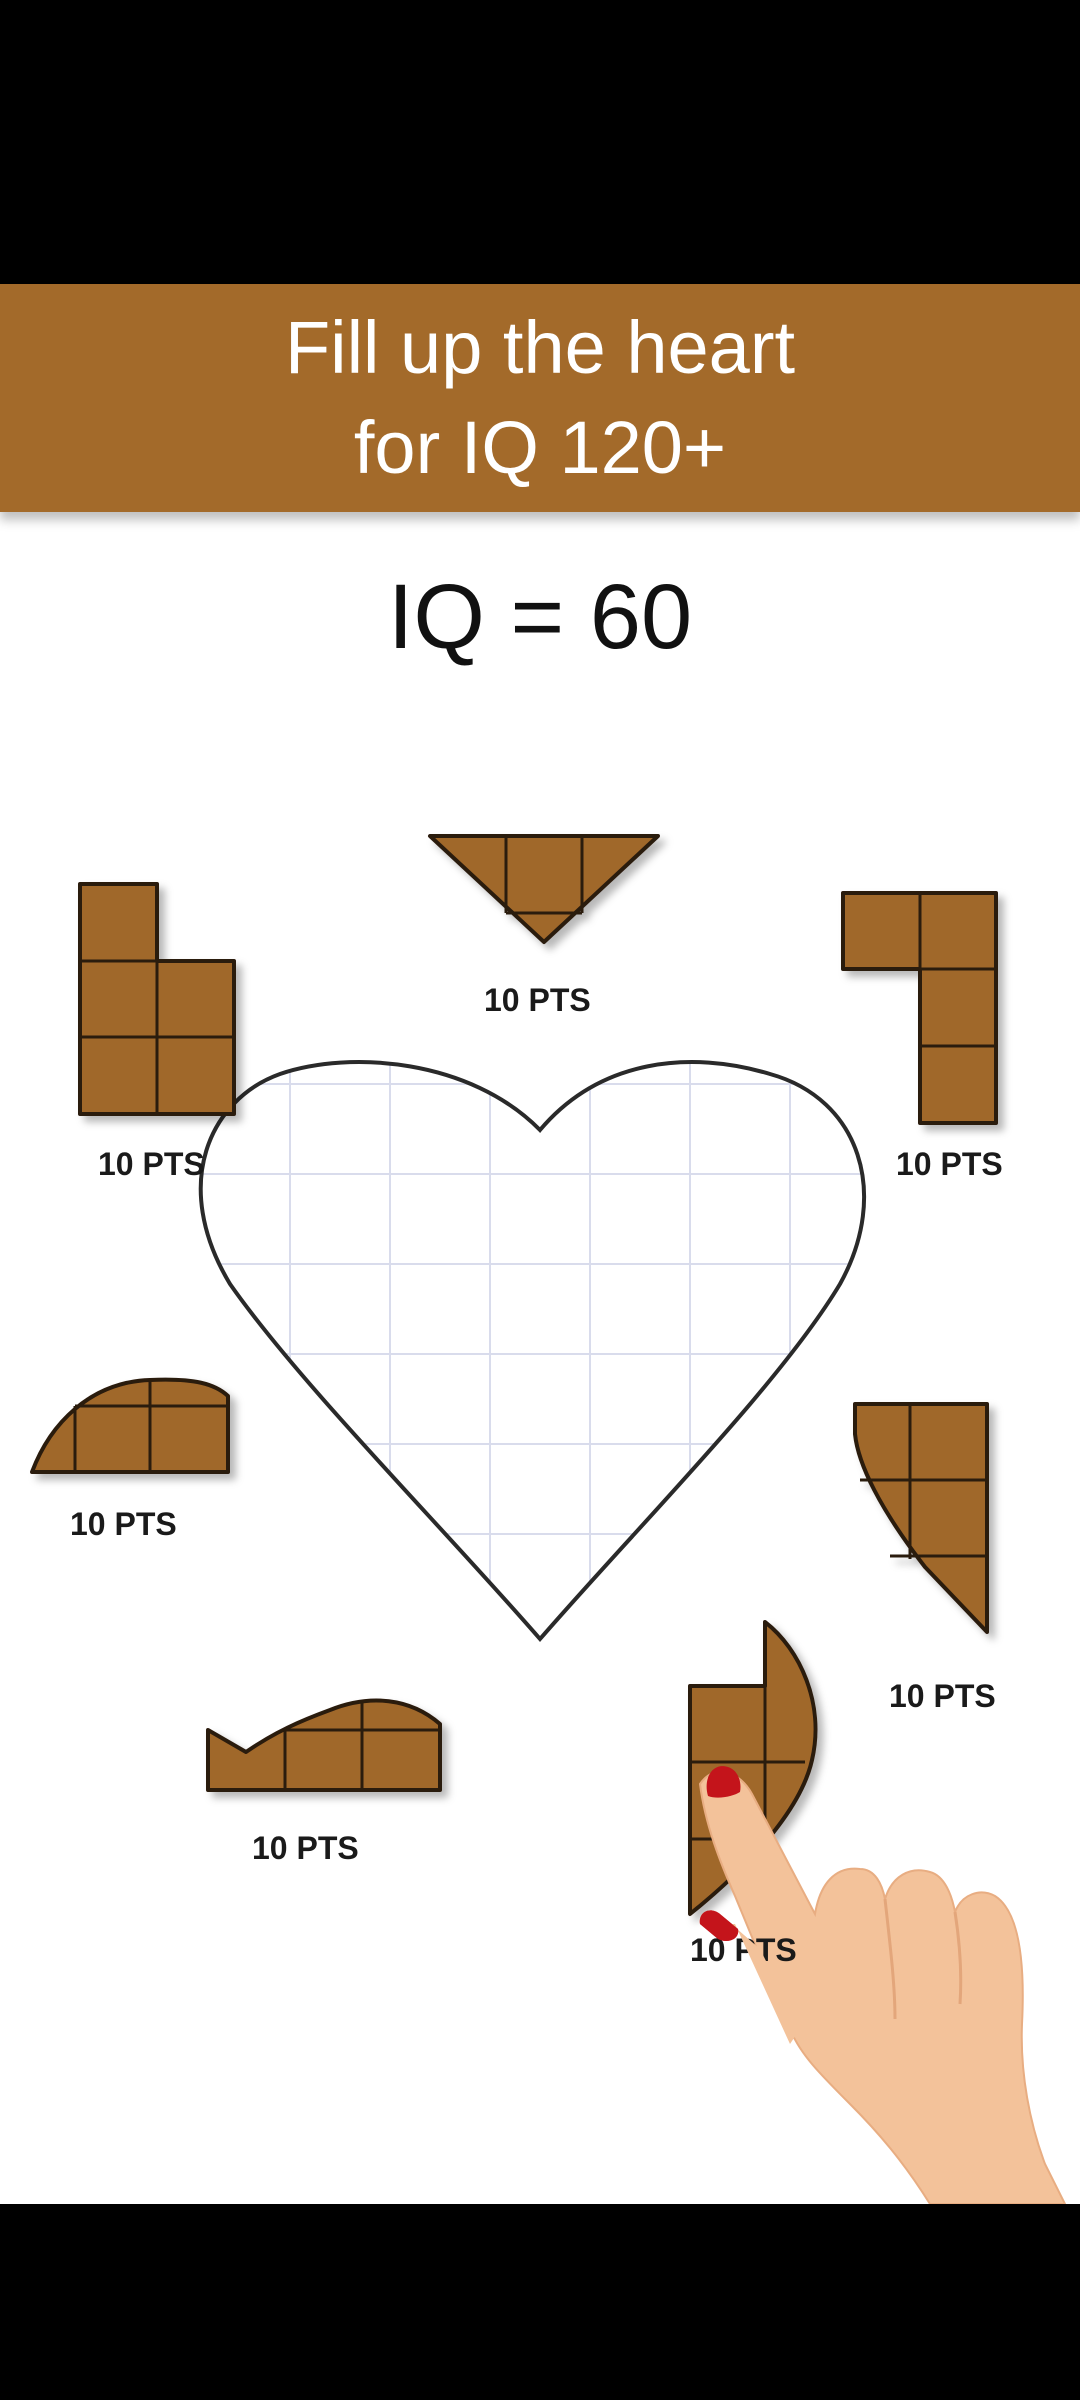  What do you see at coordinates (743, 1950) in the screenshot?
I see `piece-crescent-points: 10 PTS` at bounding box center [743, 1950].